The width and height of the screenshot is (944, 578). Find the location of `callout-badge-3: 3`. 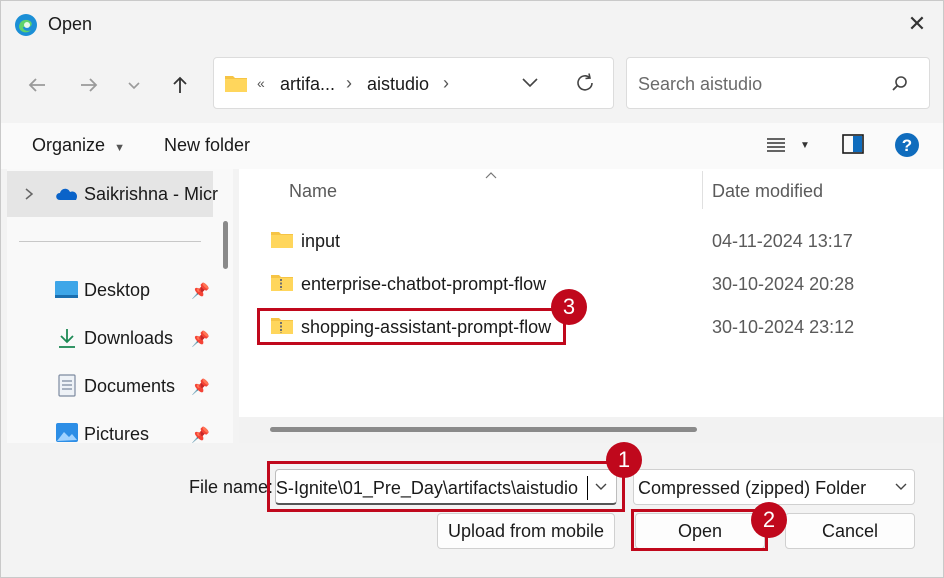

callout-badge-3: 3 is located at coordinates (569, 307).